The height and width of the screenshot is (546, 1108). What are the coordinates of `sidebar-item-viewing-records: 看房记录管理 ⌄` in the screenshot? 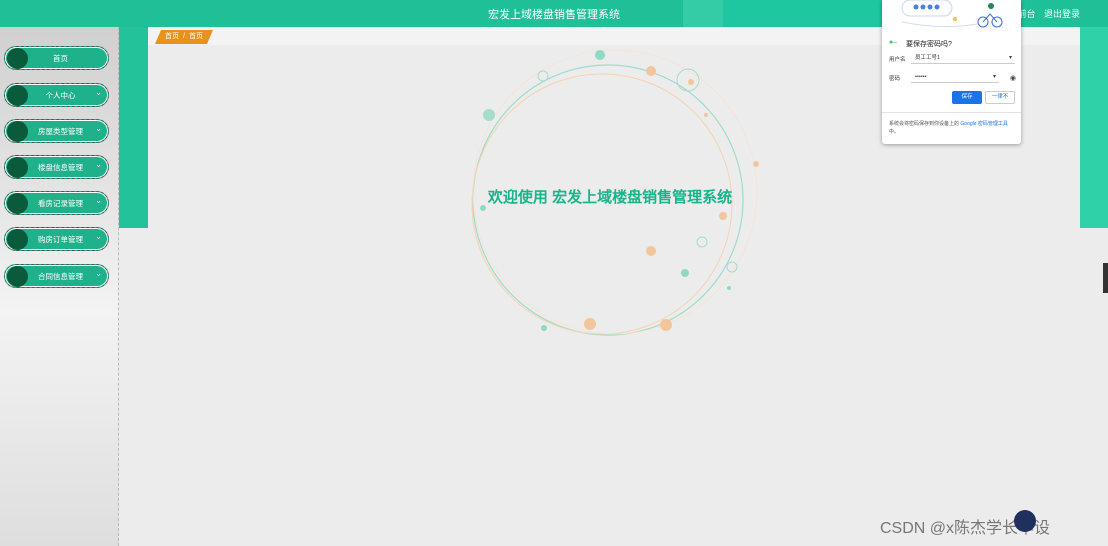 It's located at (56, 203).